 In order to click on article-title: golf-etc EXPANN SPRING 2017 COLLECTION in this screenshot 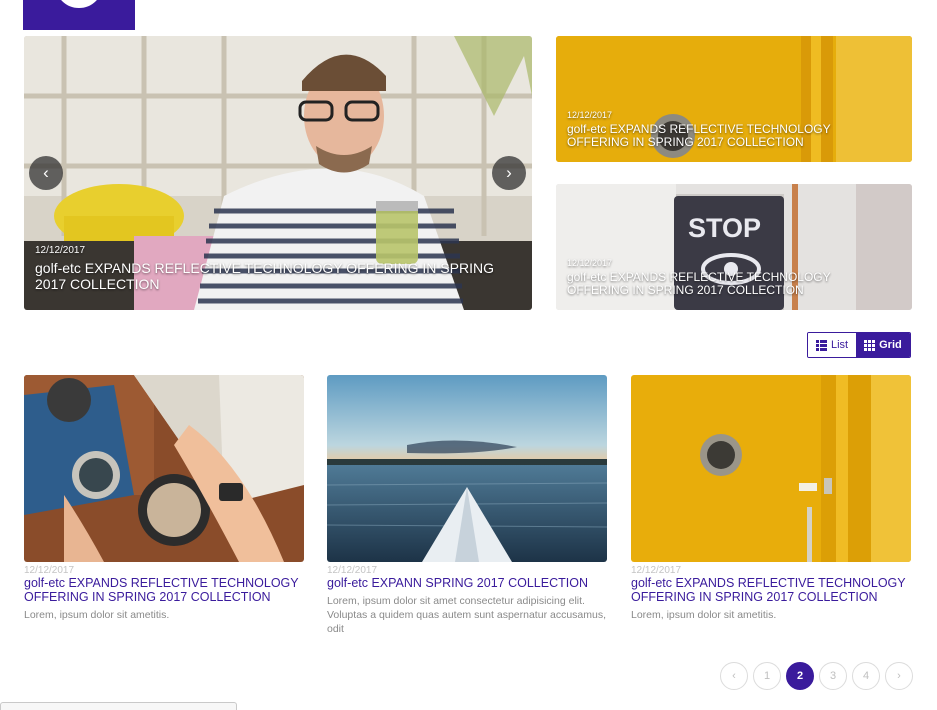, I will do `click(467, 583)`.